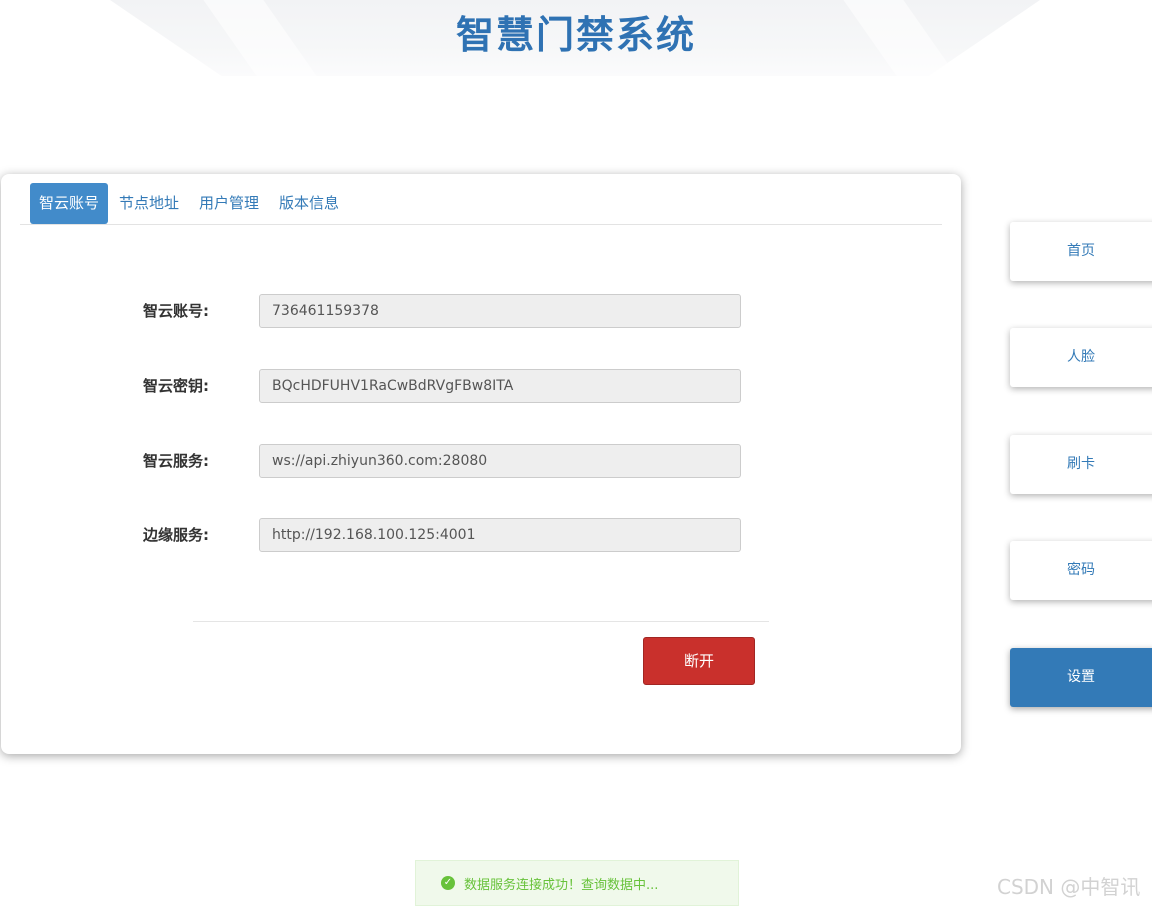 This screenshot has width=1152, height=906. I want to click on account-label: 智云账号:, so click(176, 311).